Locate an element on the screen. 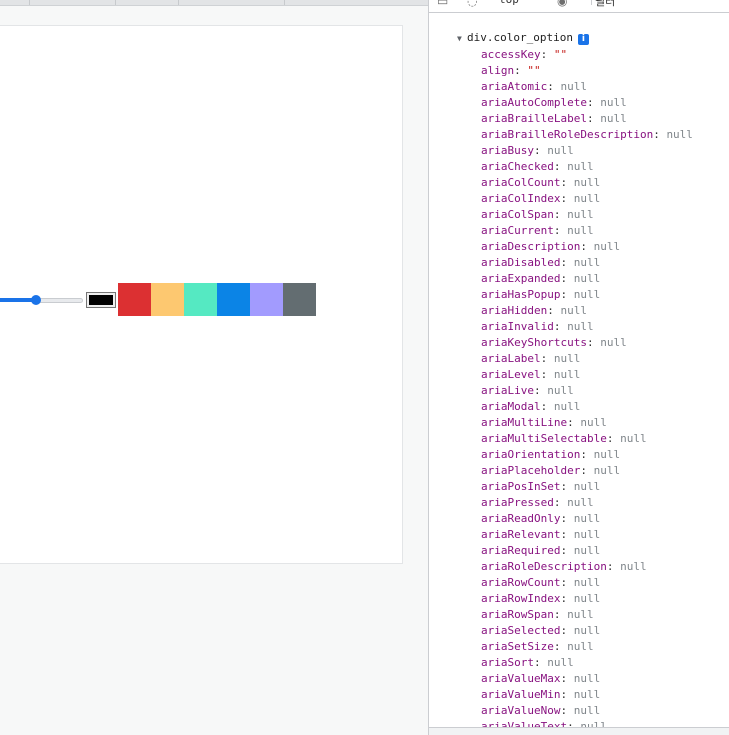 This screenshot has width=729, height=735. property-row: ariaSort: null is located at coordinates (579, 663).